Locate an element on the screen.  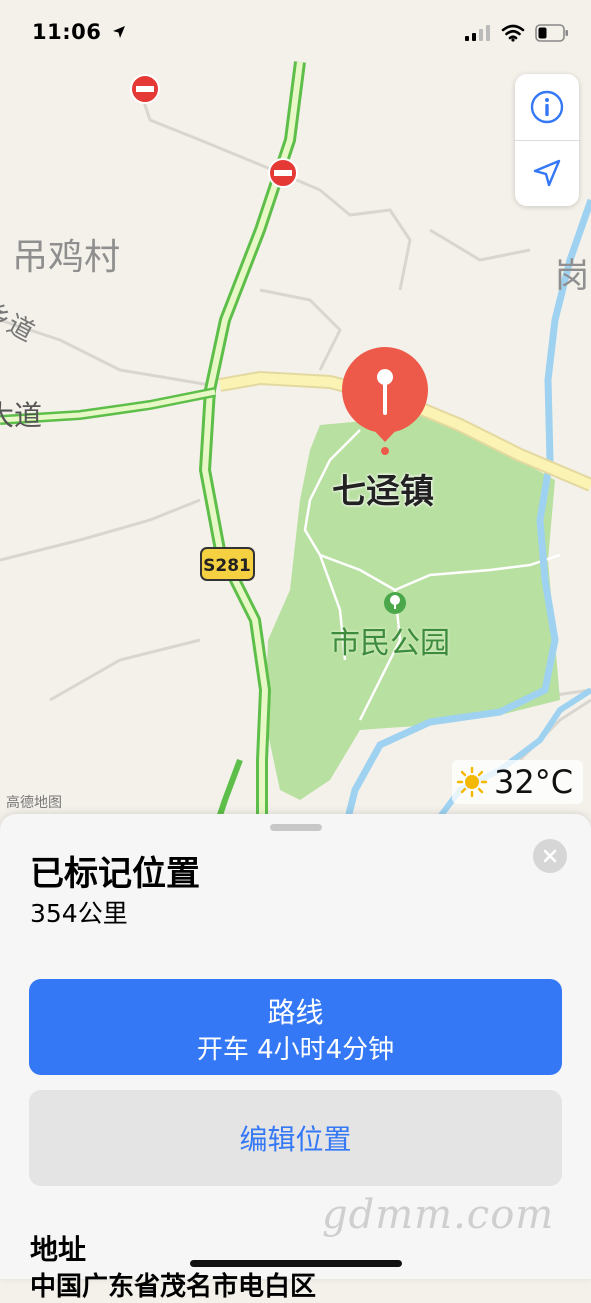
watermark: gdmm.com is located at coordinates (438, 1215).